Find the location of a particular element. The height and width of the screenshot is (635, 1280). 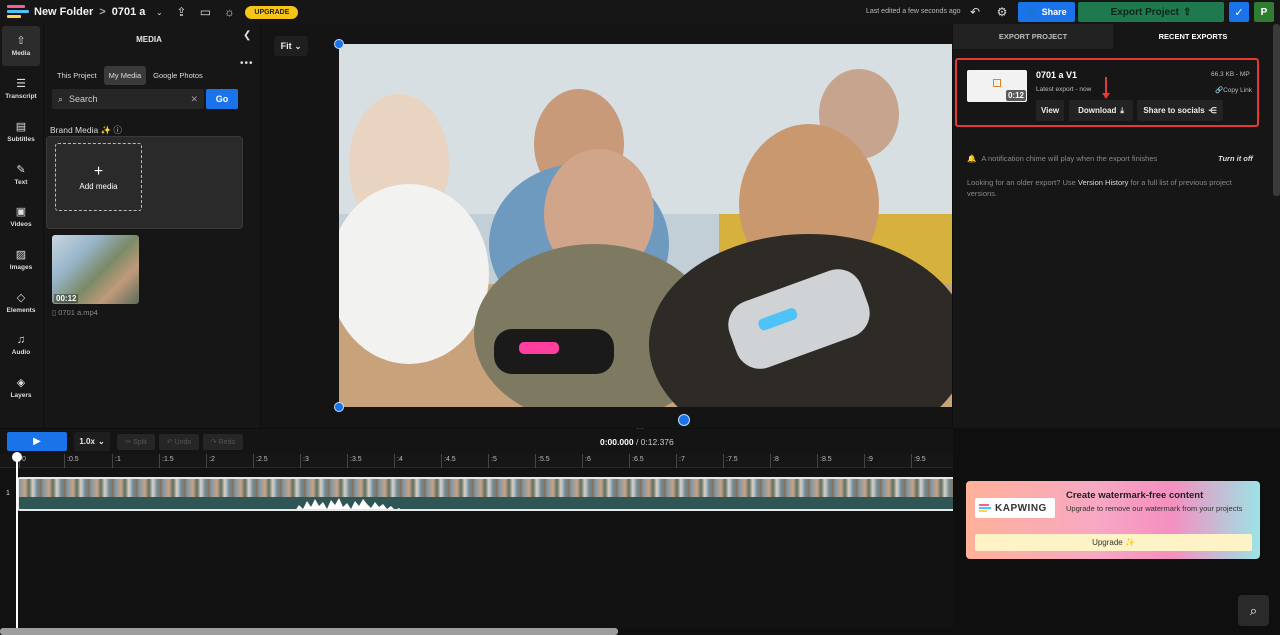

export-duration: 0:12 is located at coordinates (1015, 95).